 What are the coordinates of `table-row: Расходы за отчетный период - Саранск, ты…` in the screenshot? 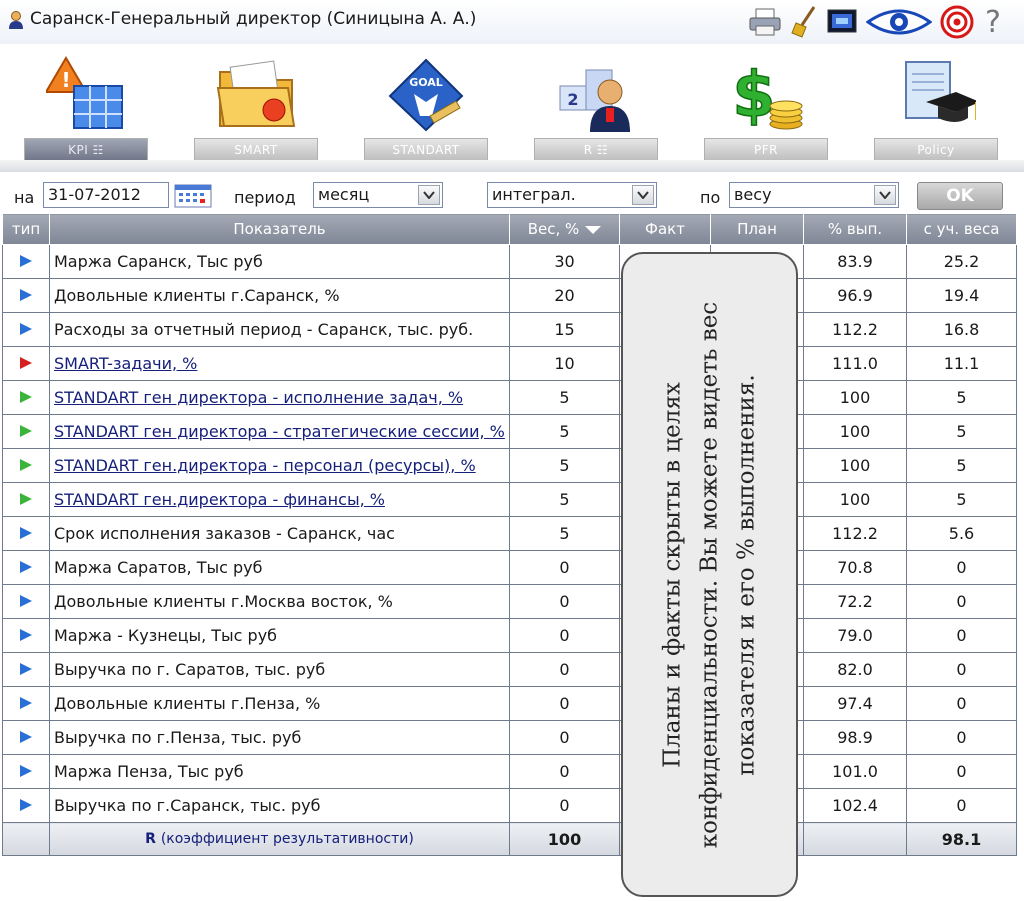 It's located at (509, 329).